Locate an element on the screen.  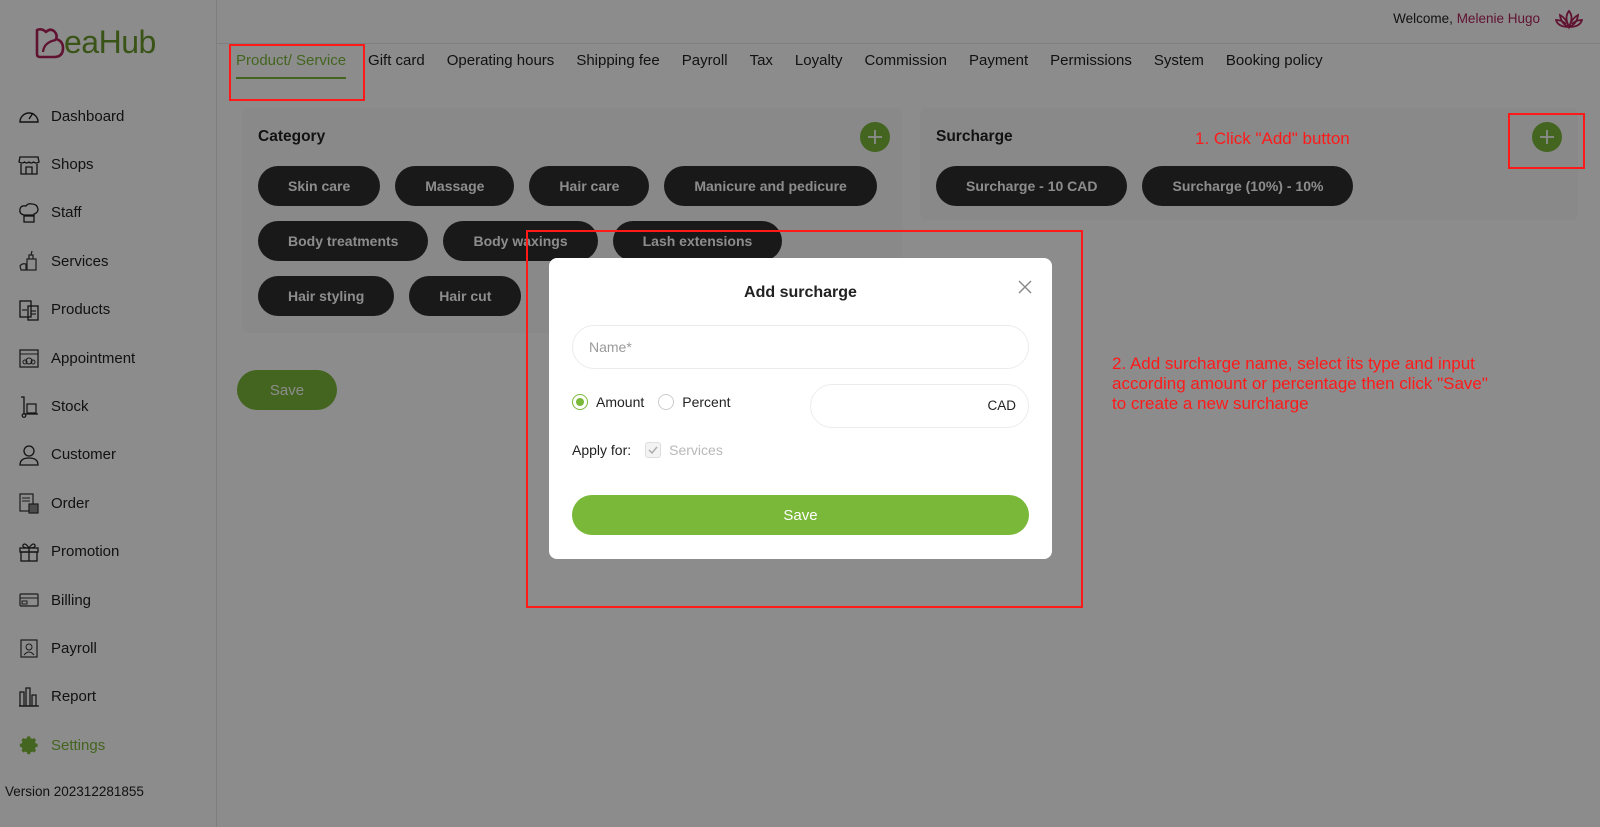
annotation-step1: 1. Click "Add" button is located at coordinates (1272, 138).